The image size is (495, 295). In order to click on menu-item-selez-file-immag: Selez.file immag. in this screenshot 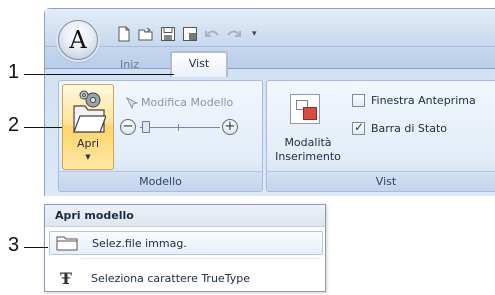, I will do `click(186, 243)`.